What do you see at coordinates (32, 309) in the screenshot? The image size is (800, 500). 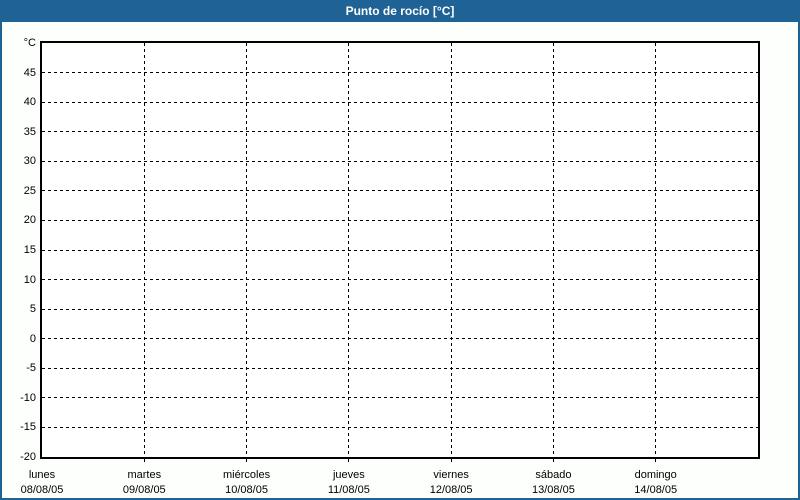 I see `y-tick-label: 5` at bounding box center [32, 309].